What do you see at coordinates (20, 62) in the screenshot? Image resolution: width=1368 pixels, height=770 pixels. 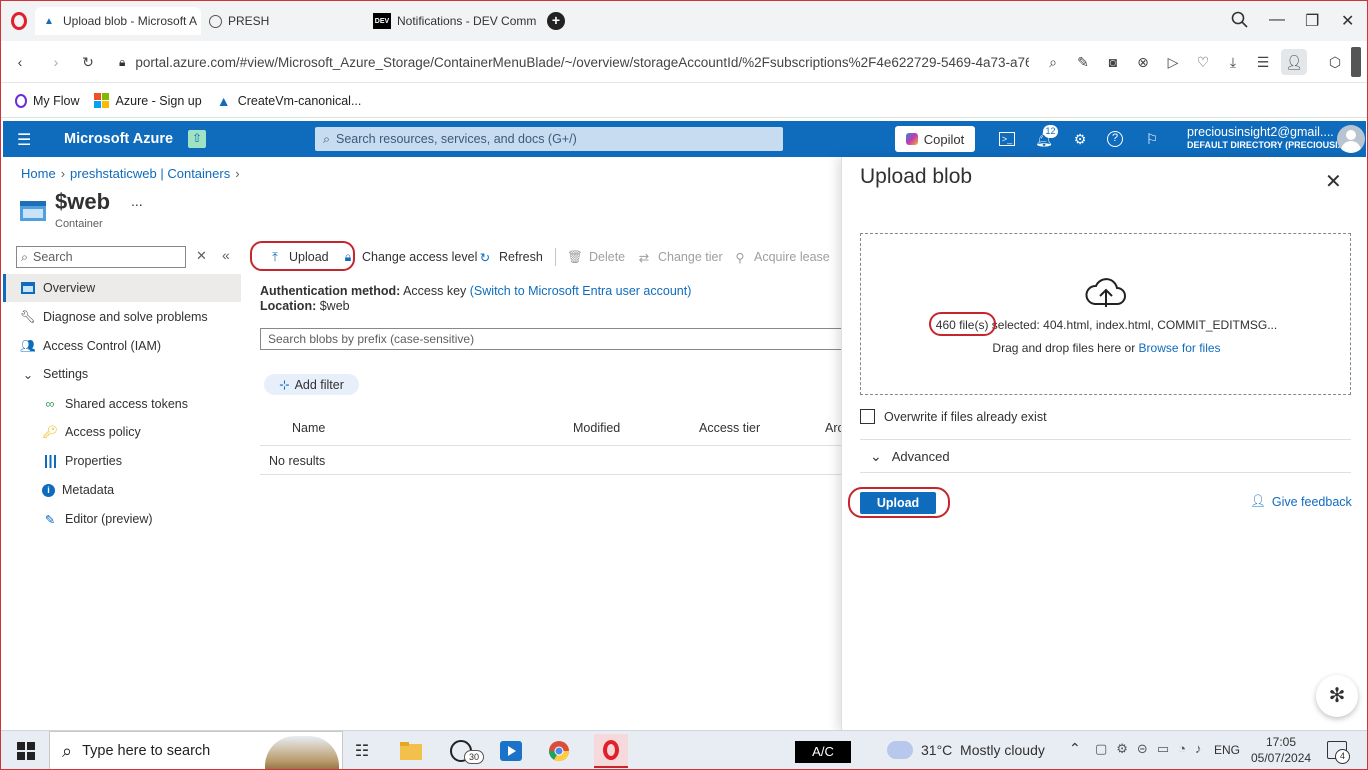 I see `back-icon: ‹` at bounding box center [20, 62].